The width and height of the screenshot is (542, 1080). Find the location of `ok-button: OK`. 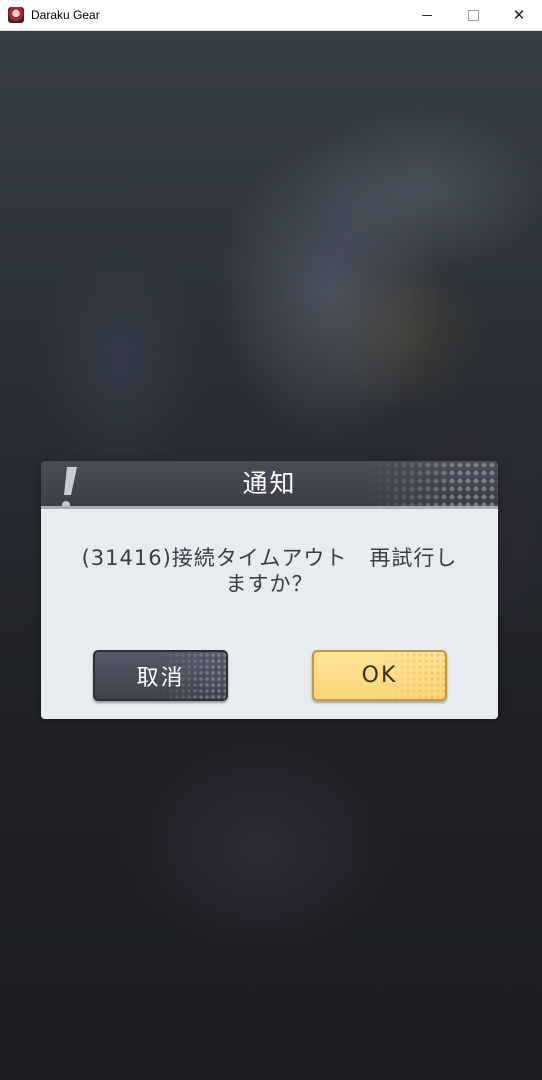

ok-button: OK is located at coordinates (379, 675).